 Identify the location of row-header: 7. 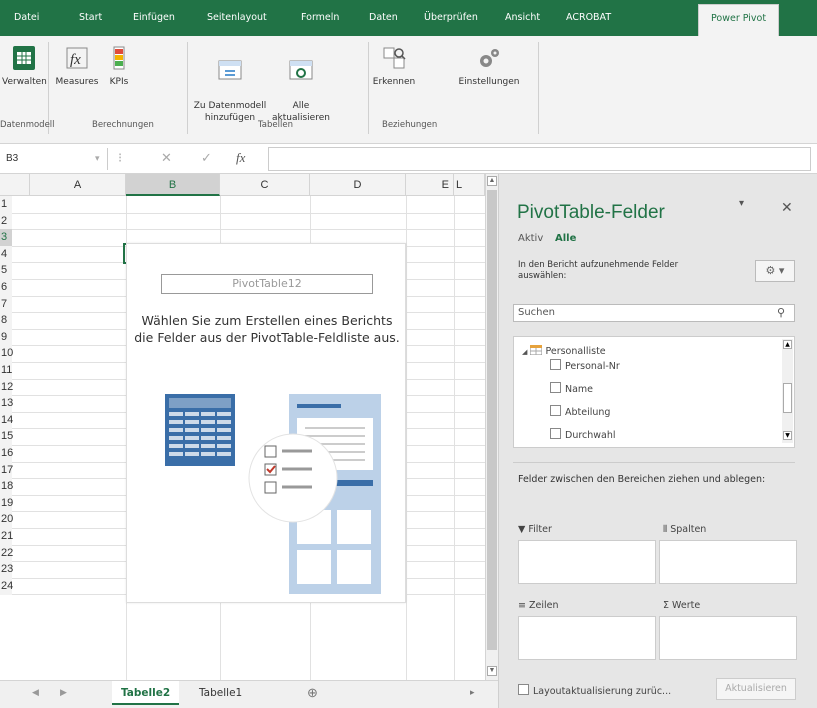
(6, 304).